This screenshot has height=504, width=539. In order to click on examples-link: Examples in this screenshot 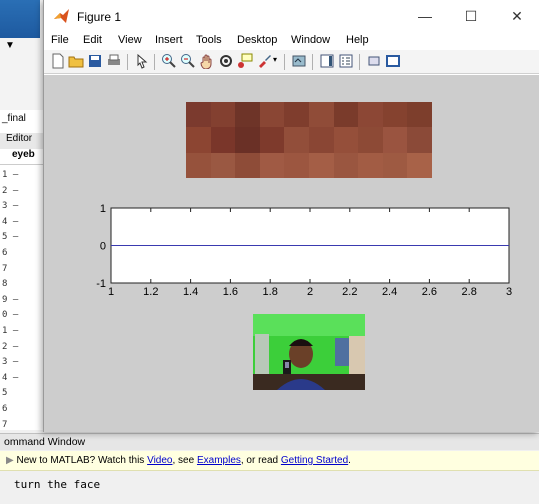, I will do `click(219, 460)`.